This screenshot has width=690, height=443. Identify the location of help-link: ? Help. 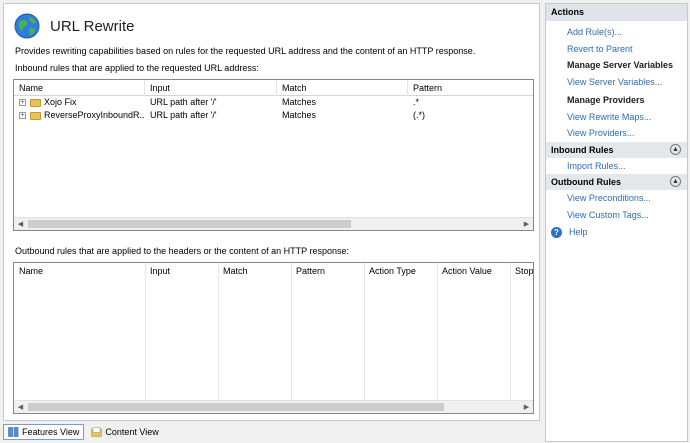
(616, 232).